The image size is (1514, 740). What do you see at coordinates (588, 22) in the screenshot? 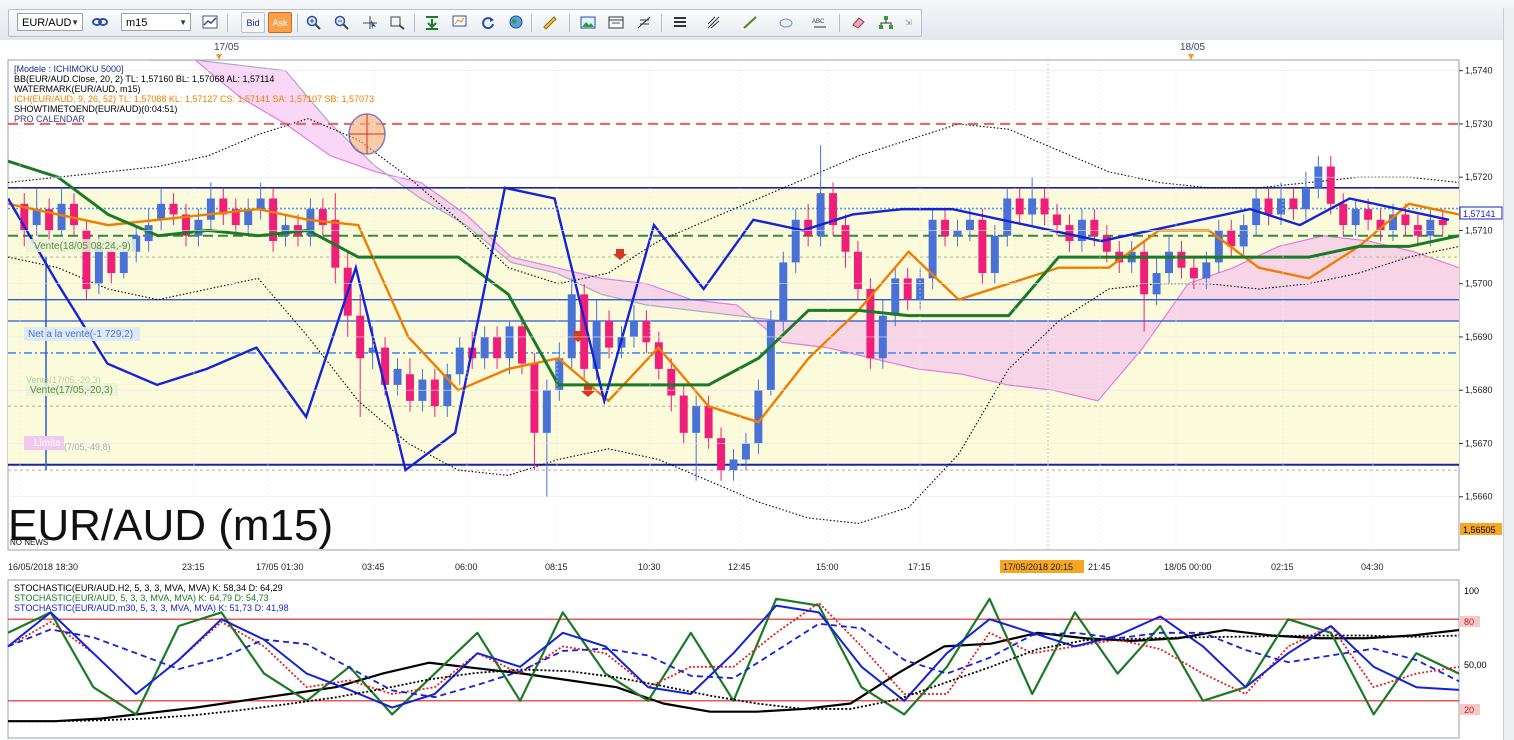
I see `picture-button` at bounding box center [588, 22].